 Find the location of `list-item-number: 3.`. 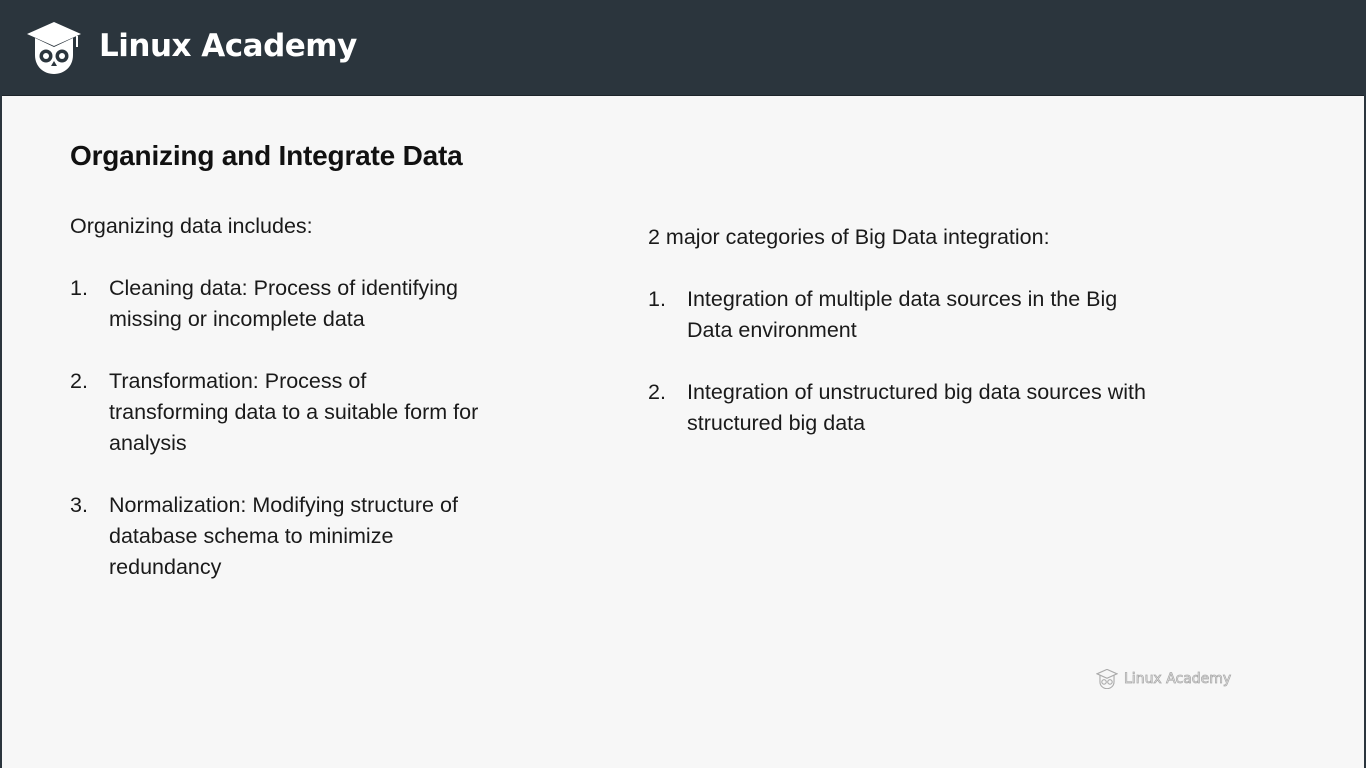

list-item-number: 3. is located at coordinates (79, 505).